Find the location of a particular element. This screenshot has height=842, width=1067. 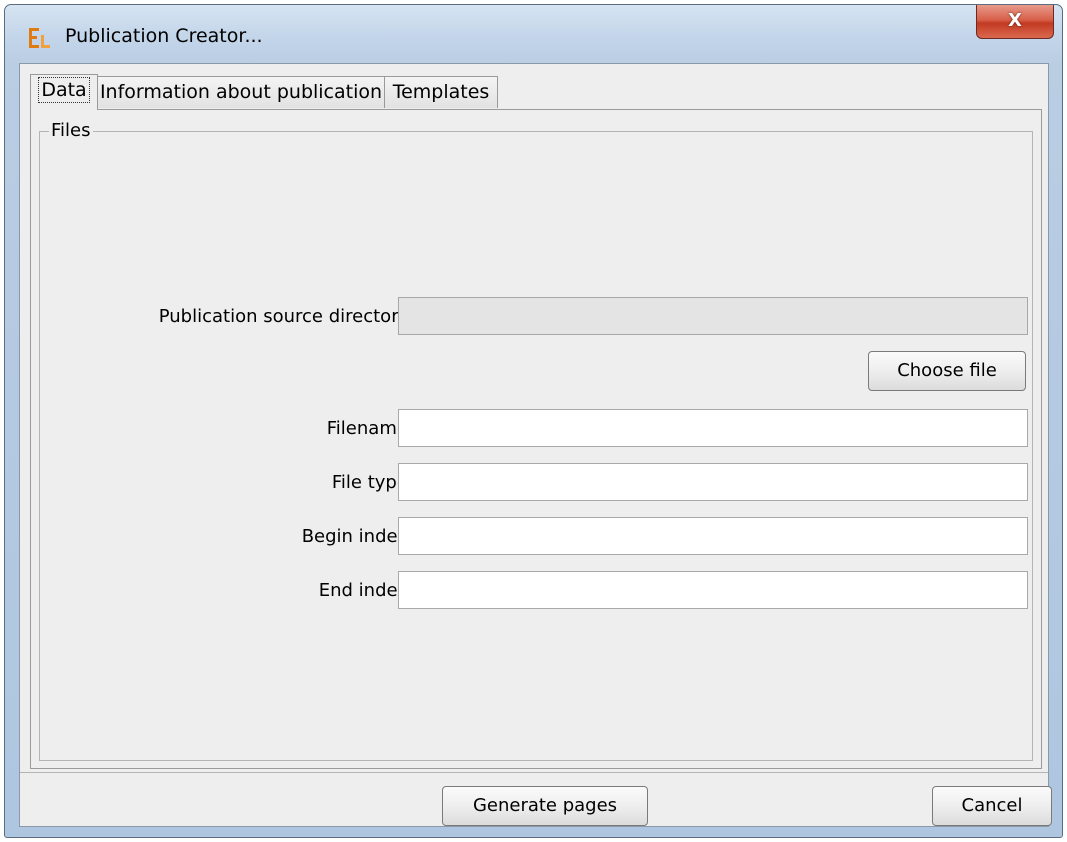

tab-information-about-publication: Information about publication is located at coordinates (241, 92).